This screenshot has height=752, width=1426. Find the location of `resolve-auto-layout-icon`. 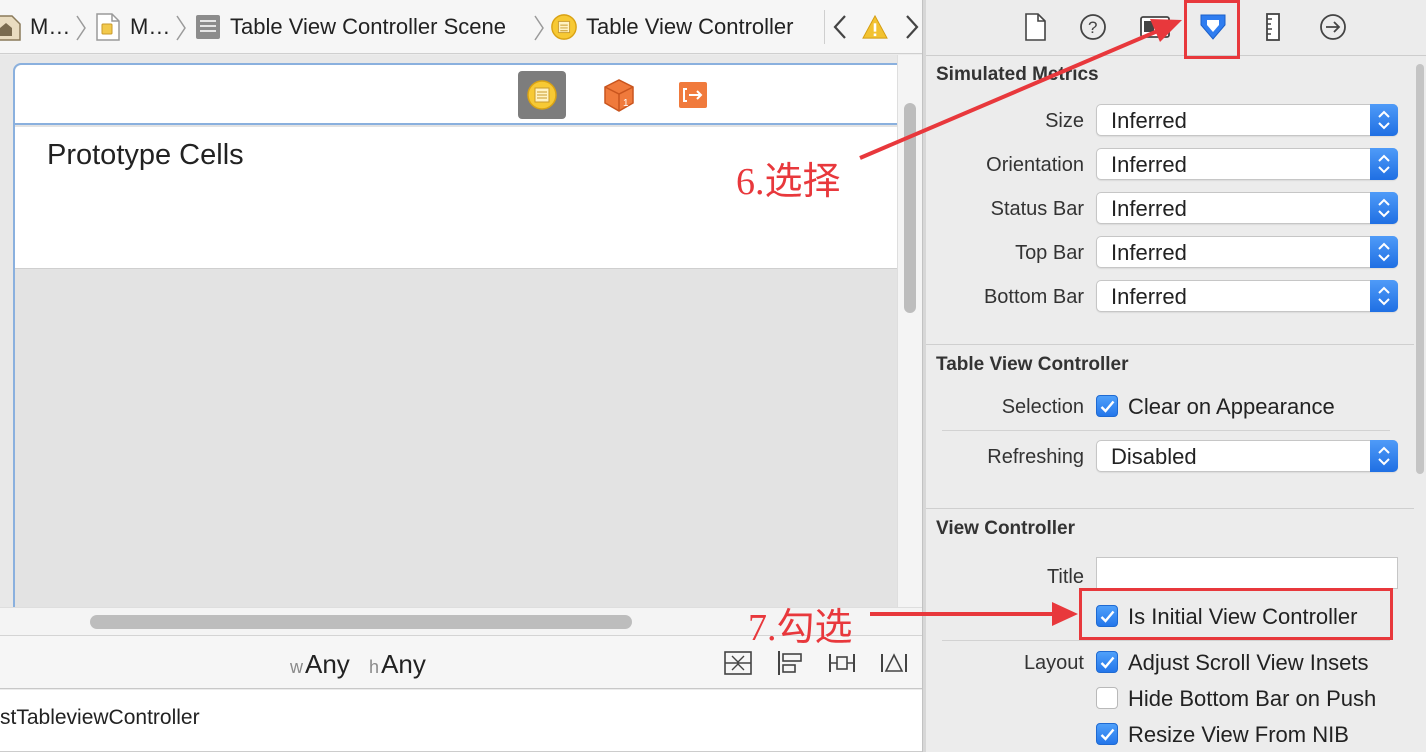

resolve-auto-layout-icon is located at coordinates (894, 663).